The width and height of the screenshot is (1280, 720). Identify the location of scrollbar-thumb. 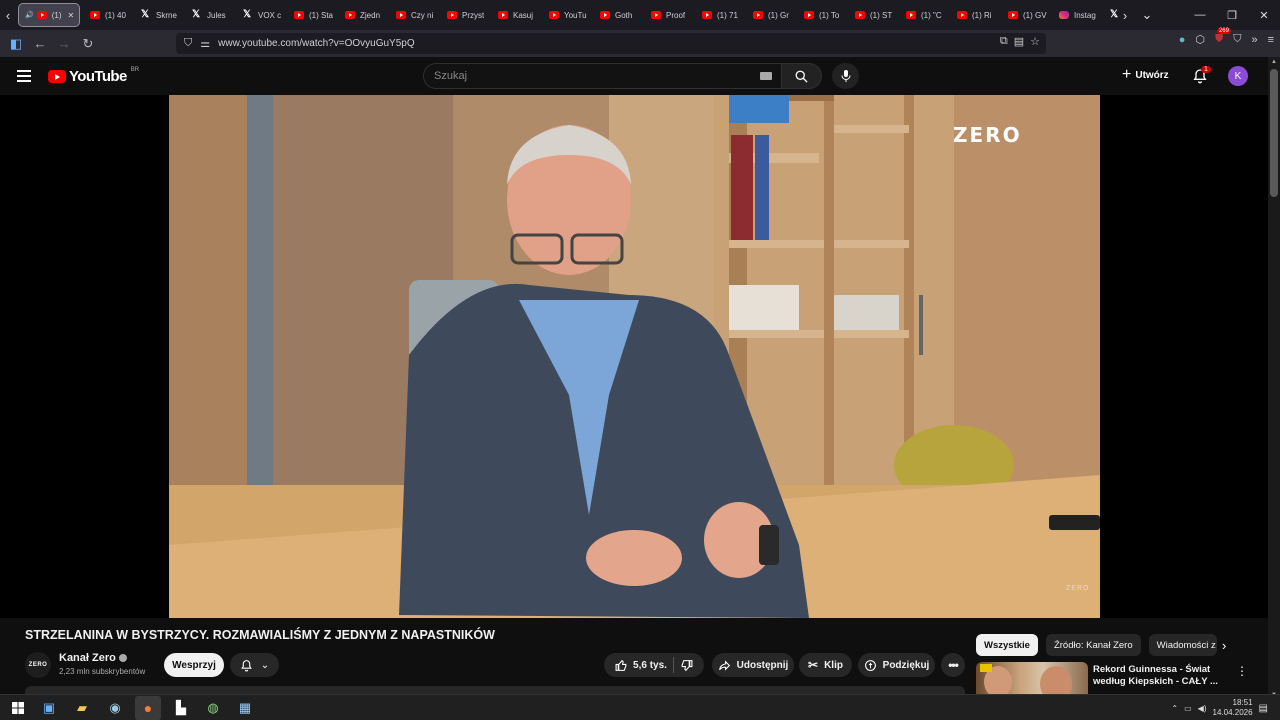
(1274, 133).